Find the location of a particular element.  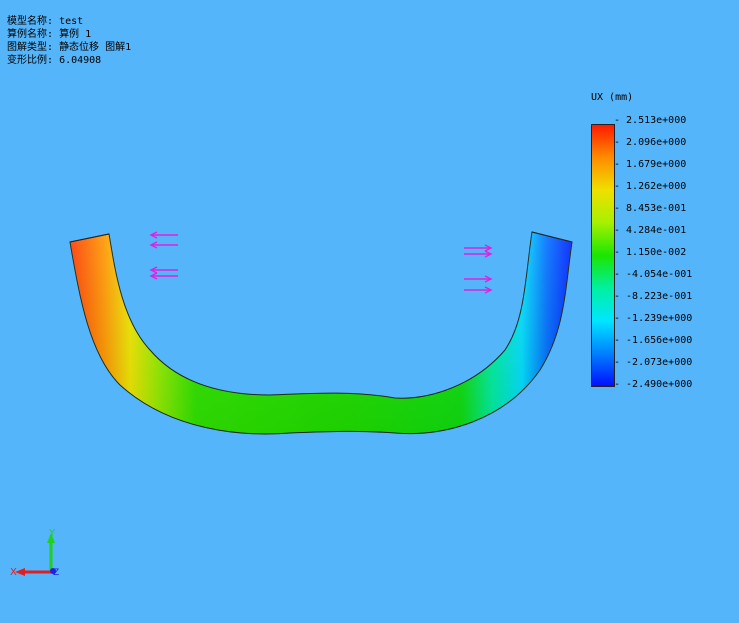

model-name-row: 模型名称: test is located at coordinates (45, 21).